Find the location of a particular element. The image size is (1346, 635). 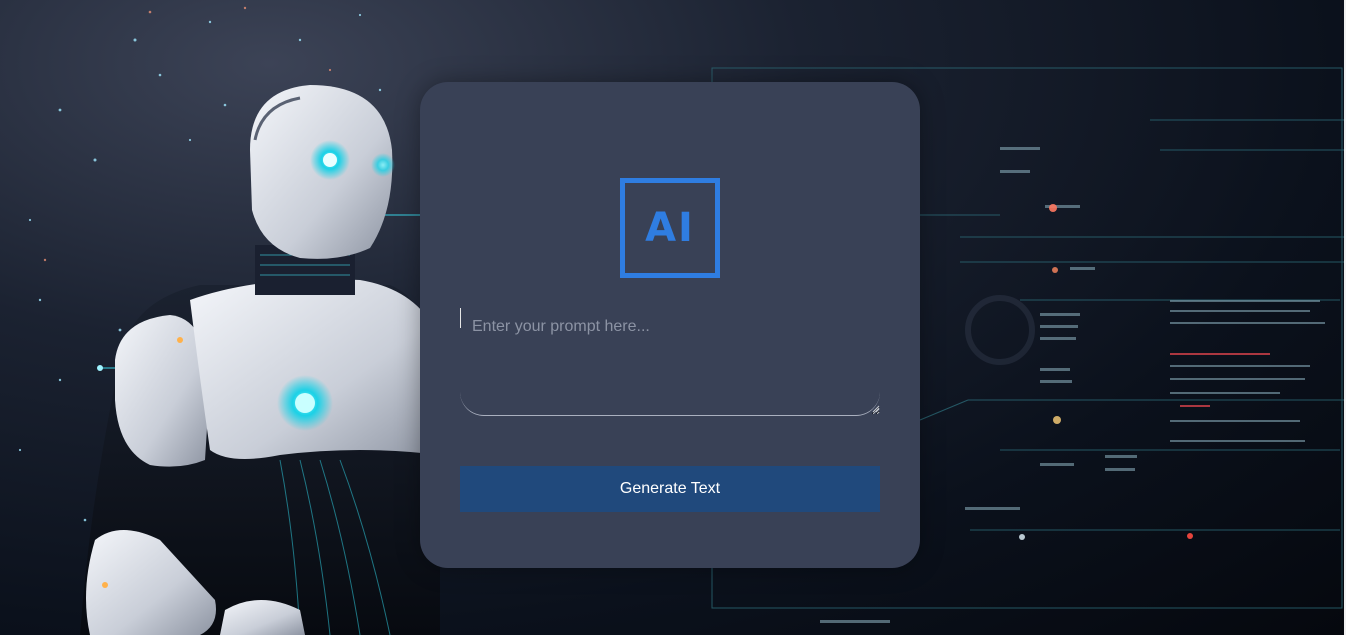

generate-text-button: Generate Text is located at coordinates (670, 489).